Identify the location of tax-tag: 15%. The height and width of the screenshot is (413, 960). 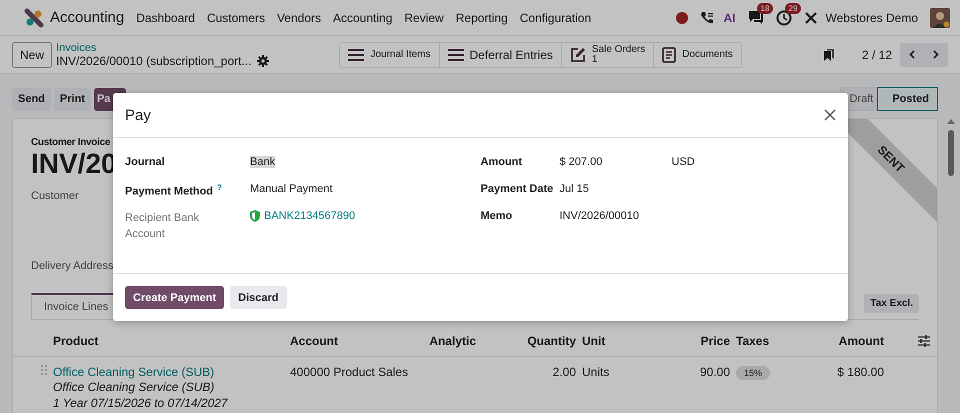
(753, 373).